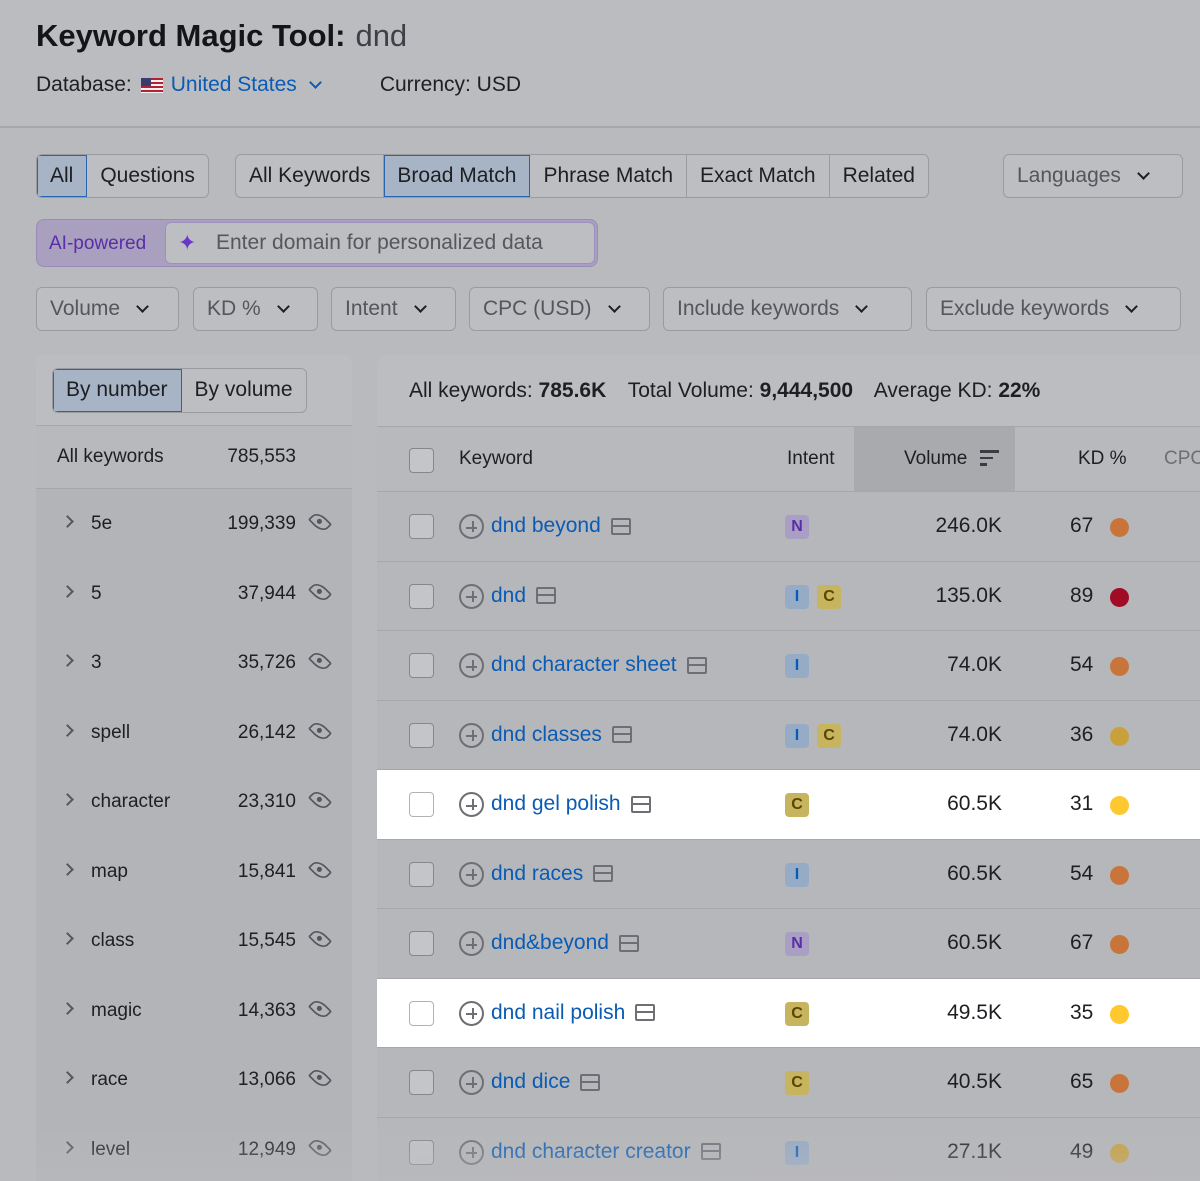 Image resolution: width=1200 pixels, height=1181 pixels. What do you see at coordinates (380, 243) in the screenshot?
I see `domain-input: ✦ Enter domain for personalized data` at bounding box center [380, 243].